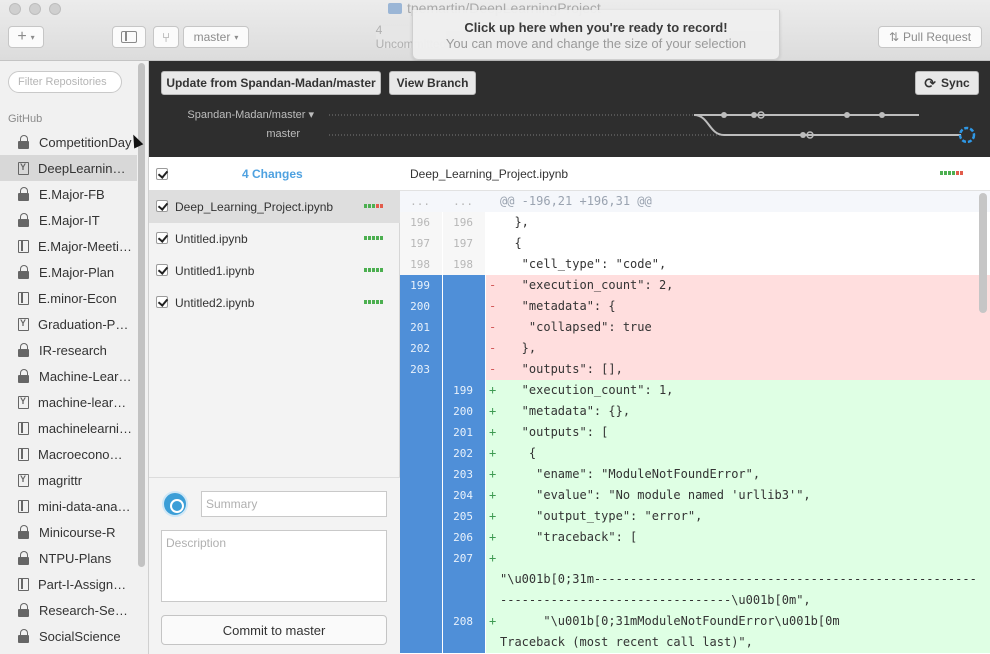  I want to click on new-line-number: 202, so click(464, 453).